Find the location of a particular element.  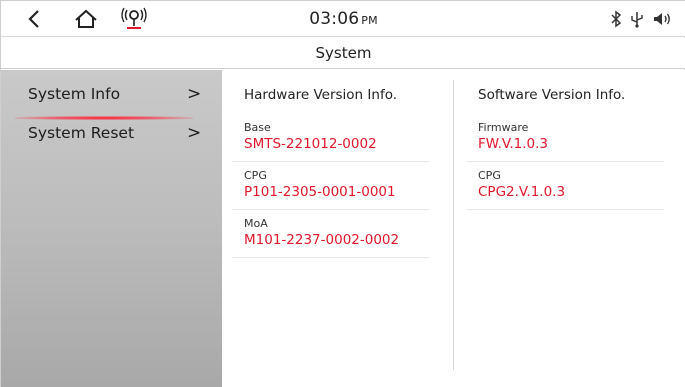

entry-key: Base is located at coordinates (257, 127).